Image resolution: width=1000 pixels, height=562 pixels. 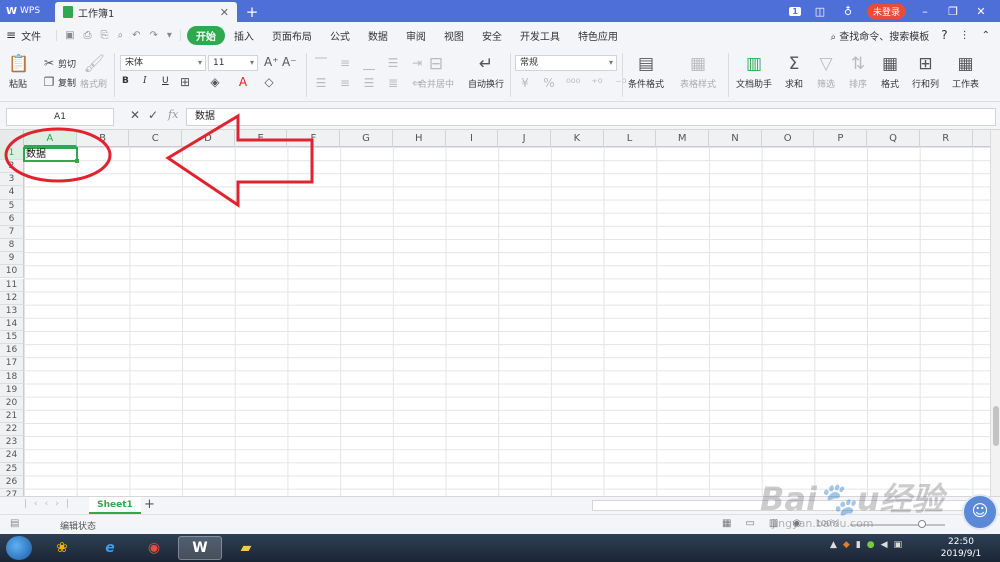 I want to click on taskbar-app-360: ❀, so click(x=62, y=548).